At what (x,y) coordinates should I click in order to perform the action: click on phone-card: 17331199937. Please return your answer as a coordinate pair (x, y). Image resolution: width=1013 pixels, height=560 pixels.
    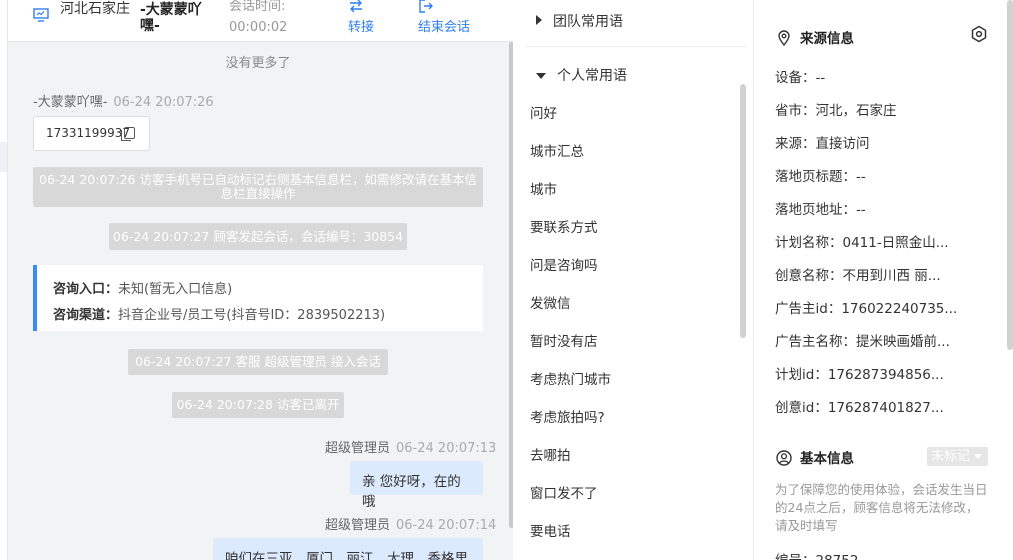
    Looking at the image, I should click on (91, 133).